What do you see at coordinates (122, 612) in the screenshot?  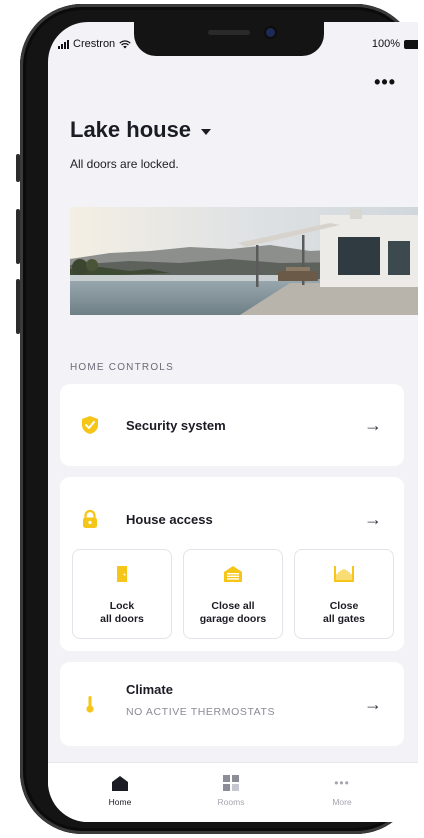 I see `tile-label: Lock all doors` at bounding box center [122, 612].